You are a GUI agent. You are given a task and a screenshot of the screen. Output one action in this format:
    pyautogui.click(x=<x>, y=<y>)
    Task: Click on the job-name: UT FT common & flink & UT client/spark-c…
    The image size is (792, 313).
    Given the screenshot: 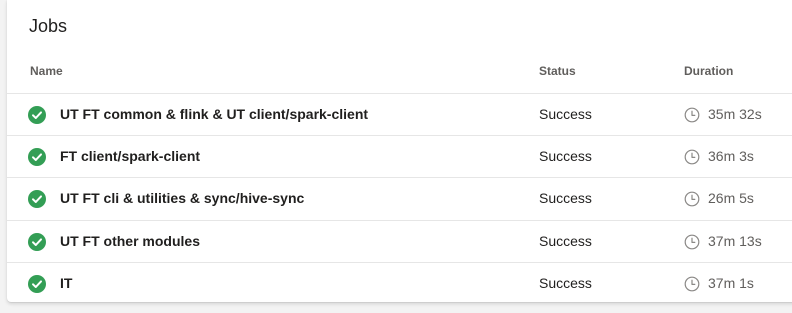 What is the action you would take?
    pyautogui.click(x=214, y=114)
    